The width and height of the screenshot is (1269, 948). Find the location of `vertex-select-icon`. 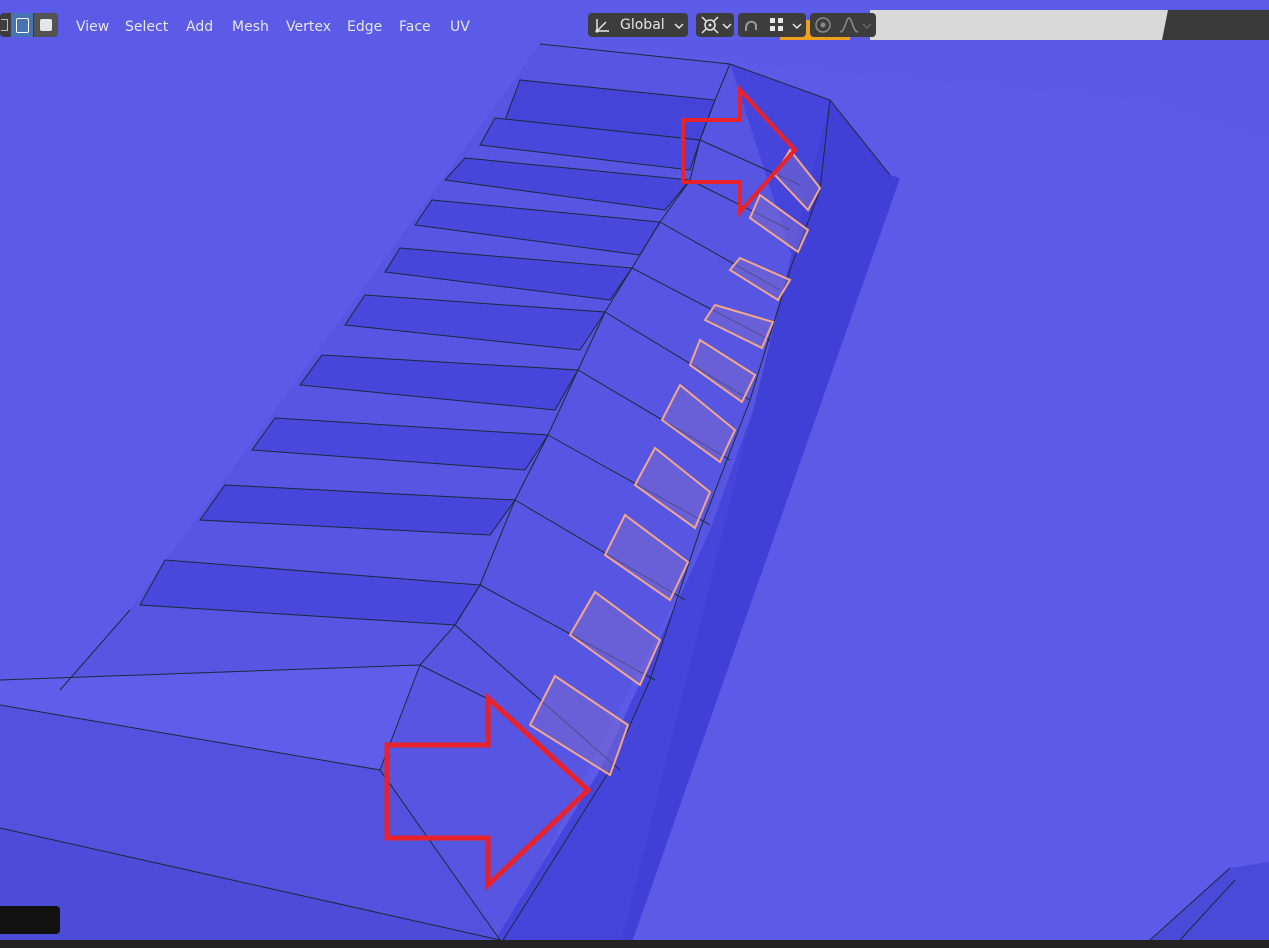

vertex-select-icon is located at coordinates (5, 25).